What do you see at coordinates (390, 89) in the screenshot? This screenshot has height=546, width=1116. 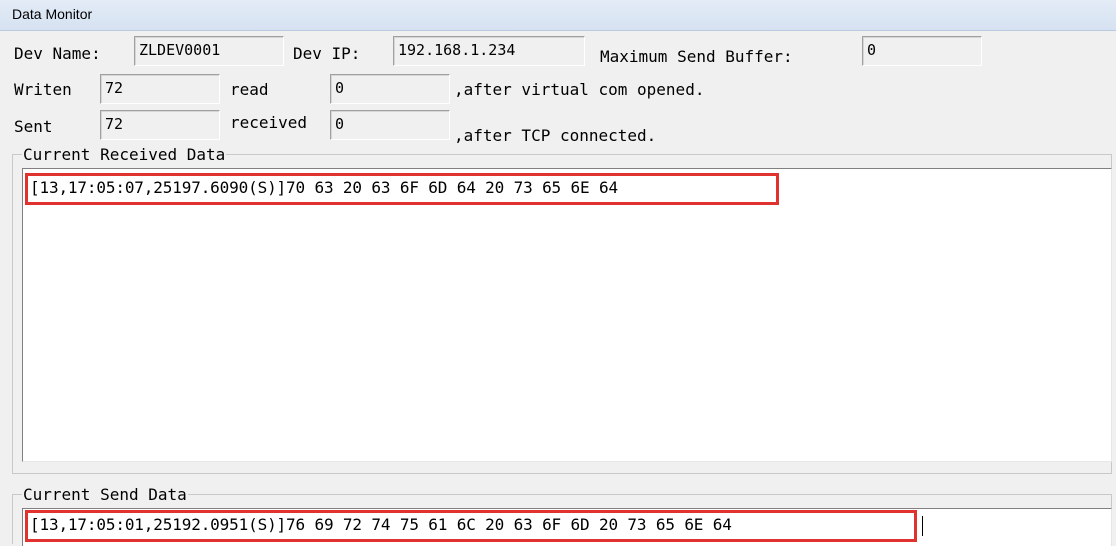 I see `read-field: 0` at bounding box center [390, 89].